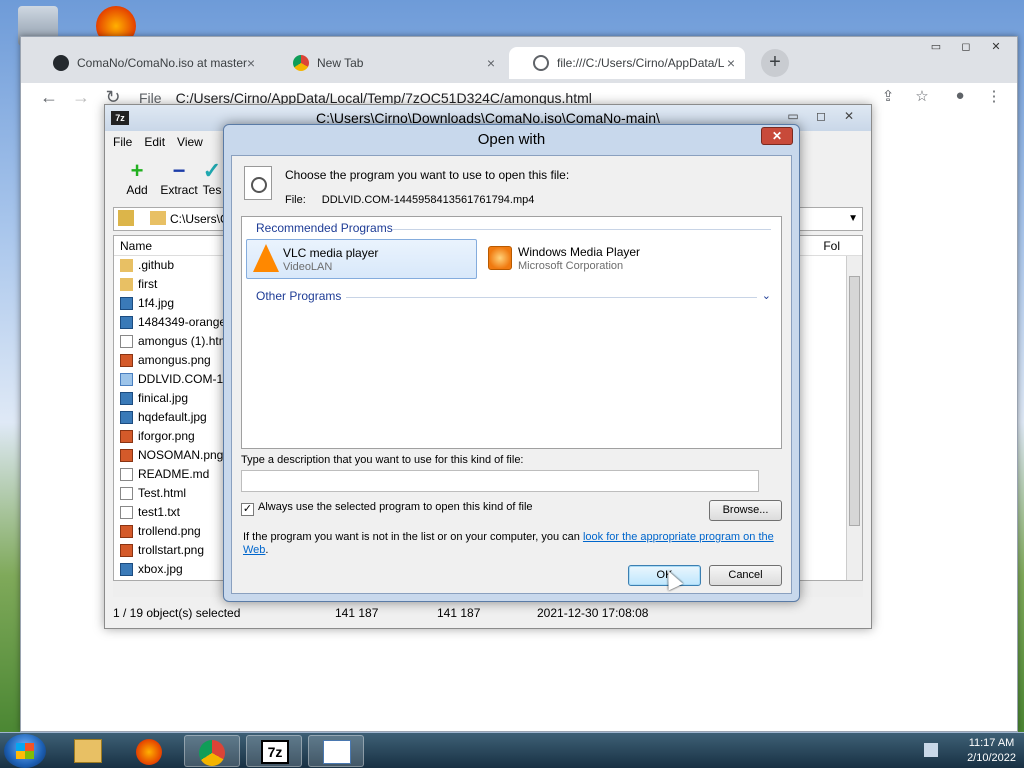 Image resolution: width=1024 pixels, height=768 pixels. What do you see at coordinates (854, 401) in the screenshot?
I see `scrollbar-thumb` at bounding box center [854, 401].